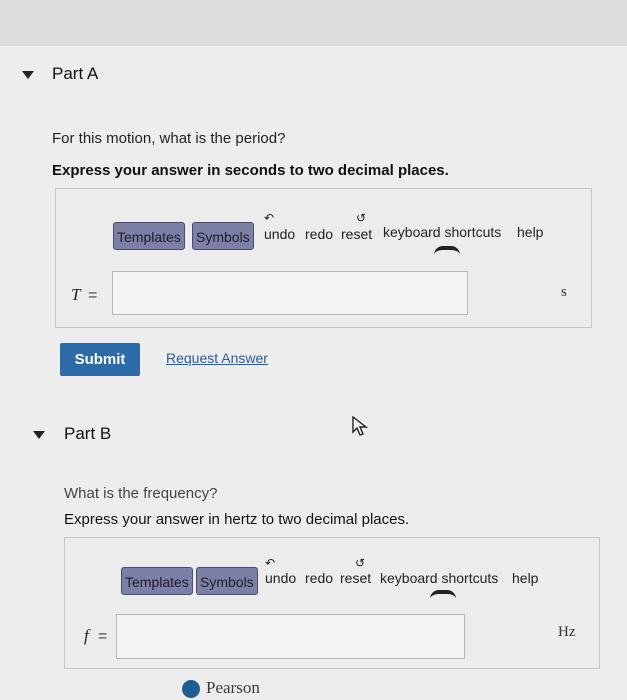  What do you see at coordinates (75, 74) in the screenshot?
I see `part-a-title: Part A` at bounding box center [75, 74].